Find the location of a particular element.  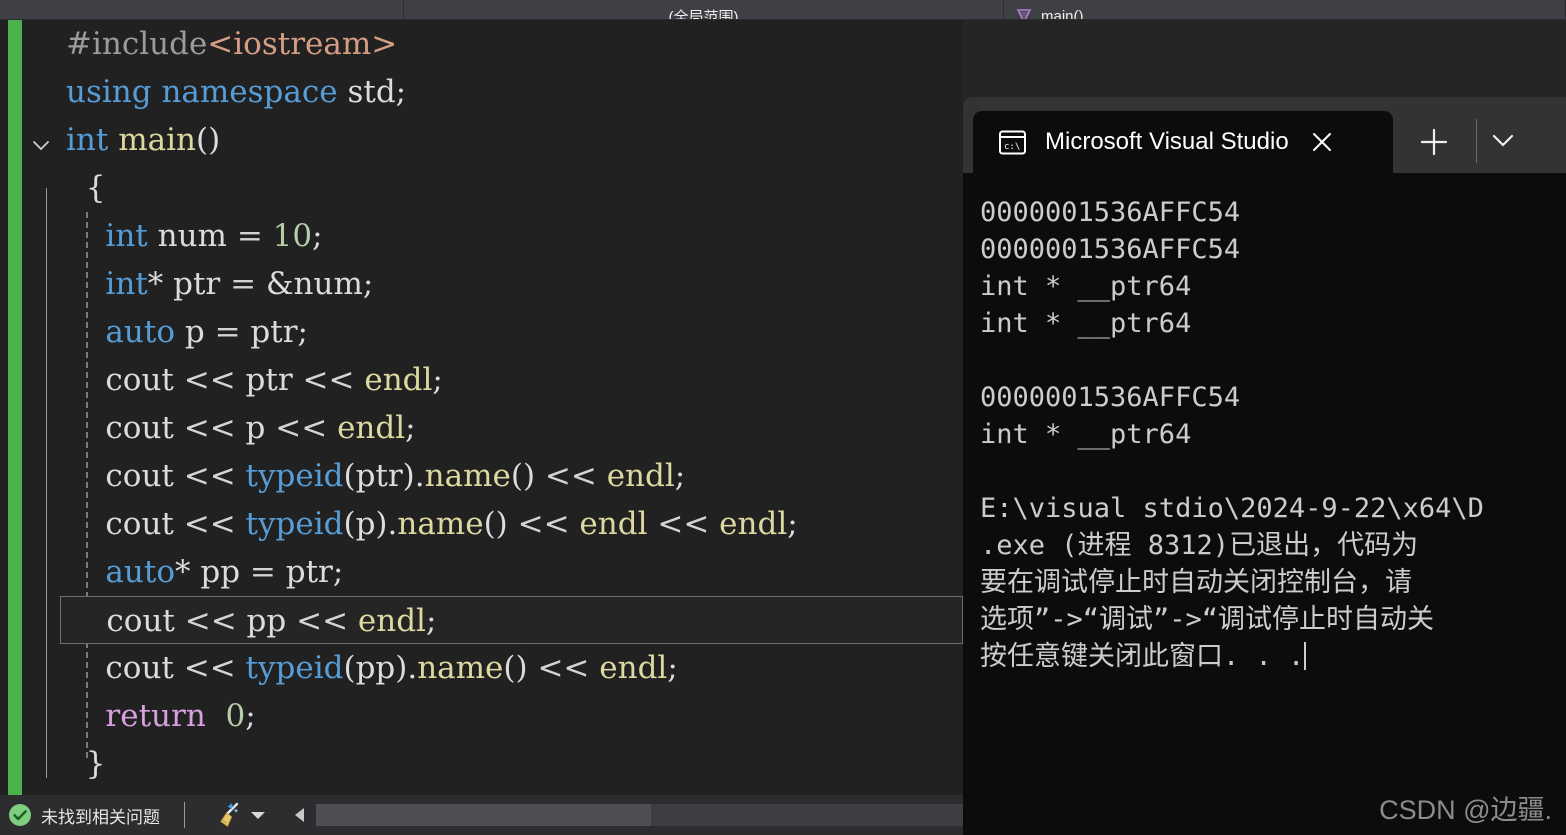

svg-text: c:\ is located at coordinates (1012, 147).